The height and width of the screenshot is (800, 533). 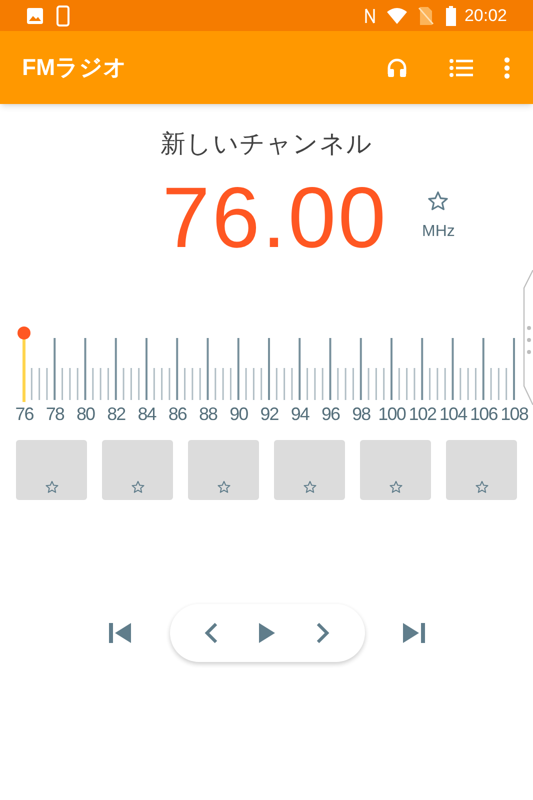 What do you see at coordinates (330, 414) in the screenshot?
I see `frequency-label: 96` at bounding box center [330, 414].